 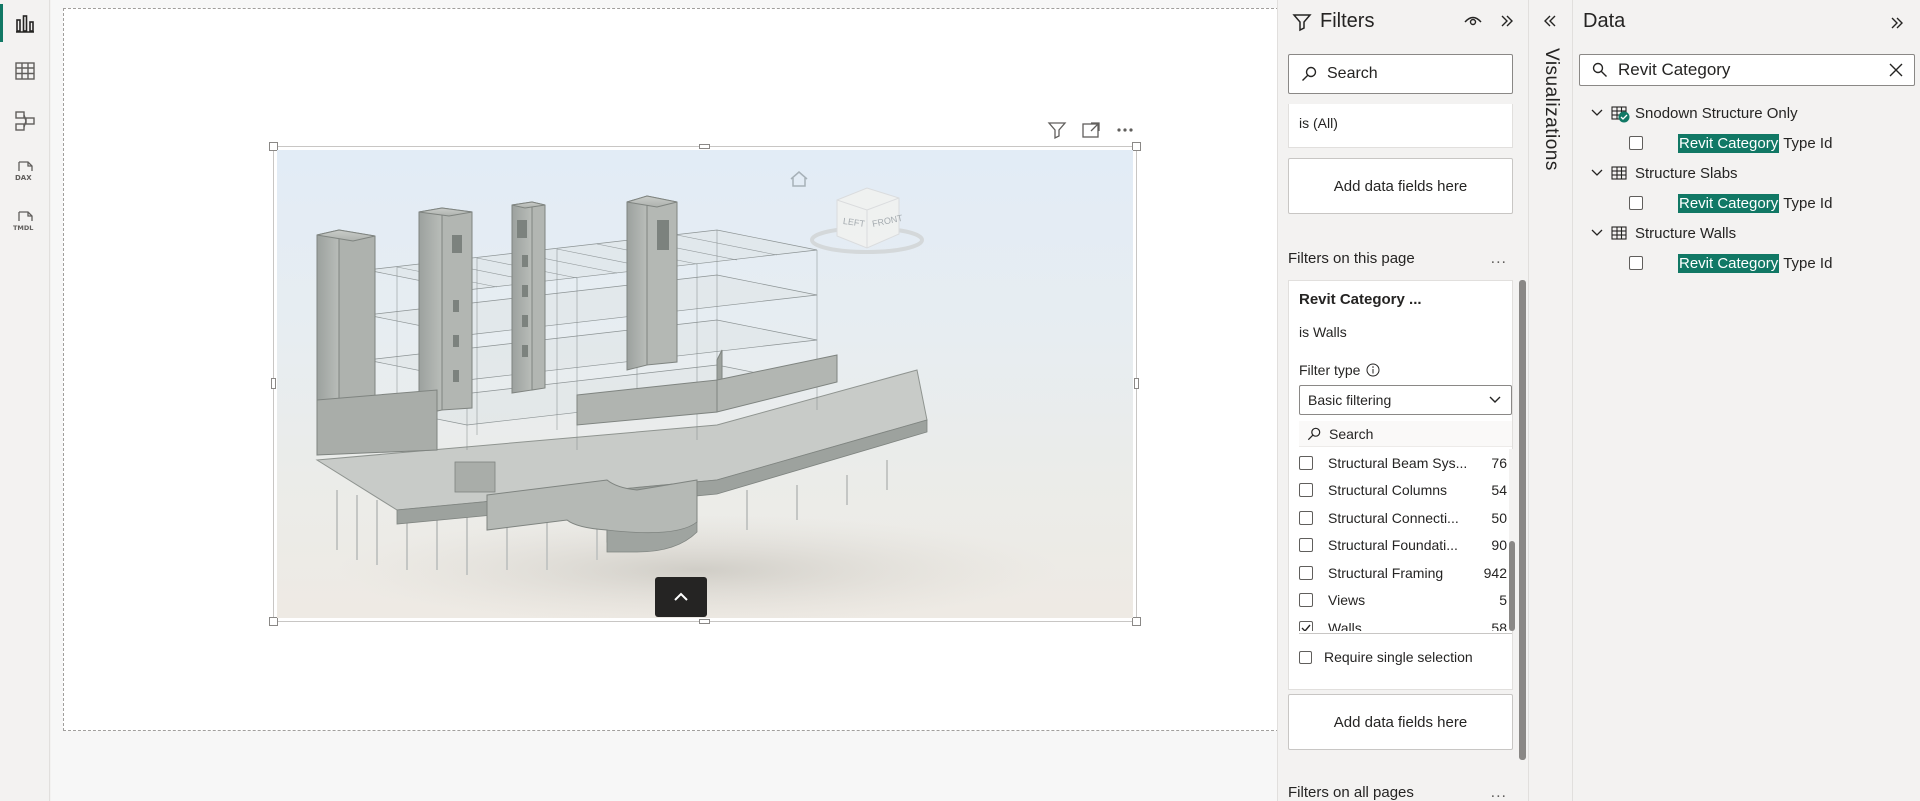 What do you see at coordinates (1330, 370) in the screenshot?
I see `filter-type-text: Filter type` at bounding box center [1330, 370].